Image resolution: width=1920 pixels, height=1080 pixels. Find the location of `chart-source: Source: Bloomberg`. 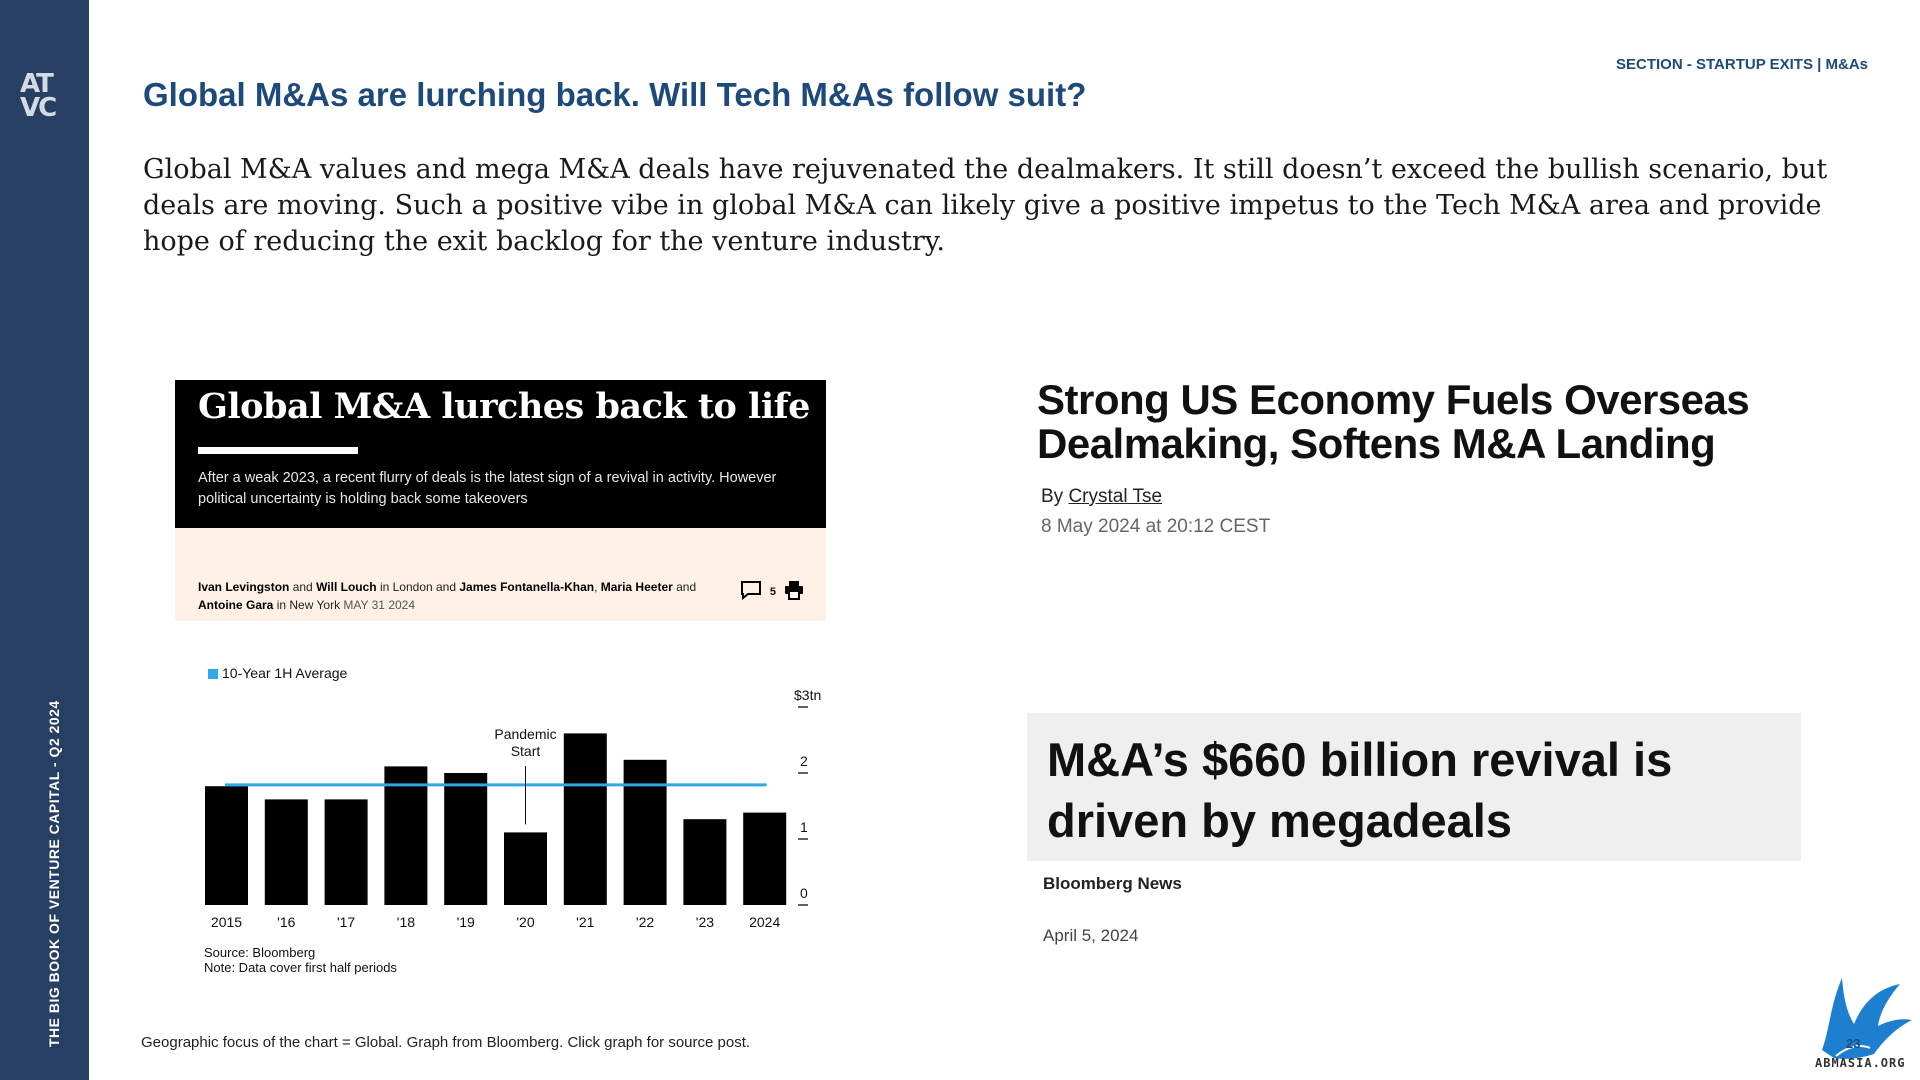

chart-source: Source: Bloomberg is located at coordinates (260, 952).